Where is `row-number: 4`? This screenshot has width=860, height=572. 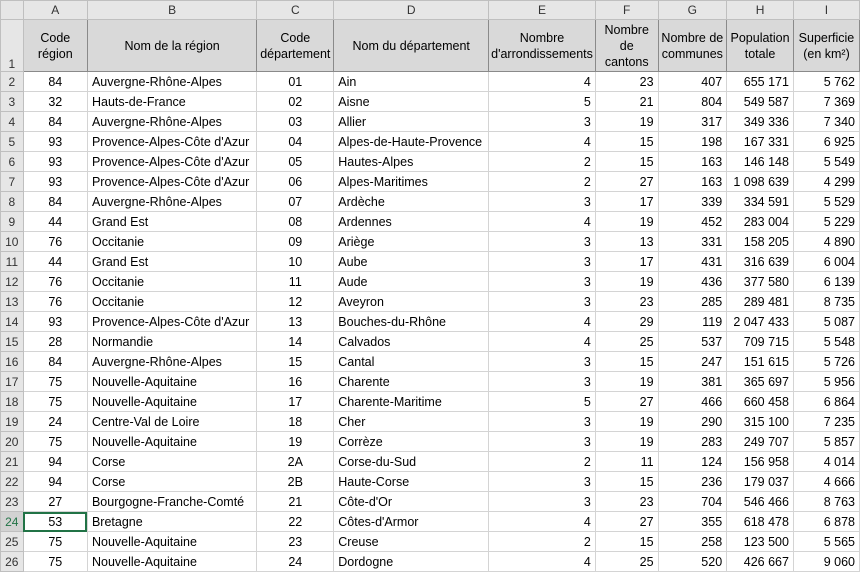 row-number: 4 is located at coordinates (12, 121).